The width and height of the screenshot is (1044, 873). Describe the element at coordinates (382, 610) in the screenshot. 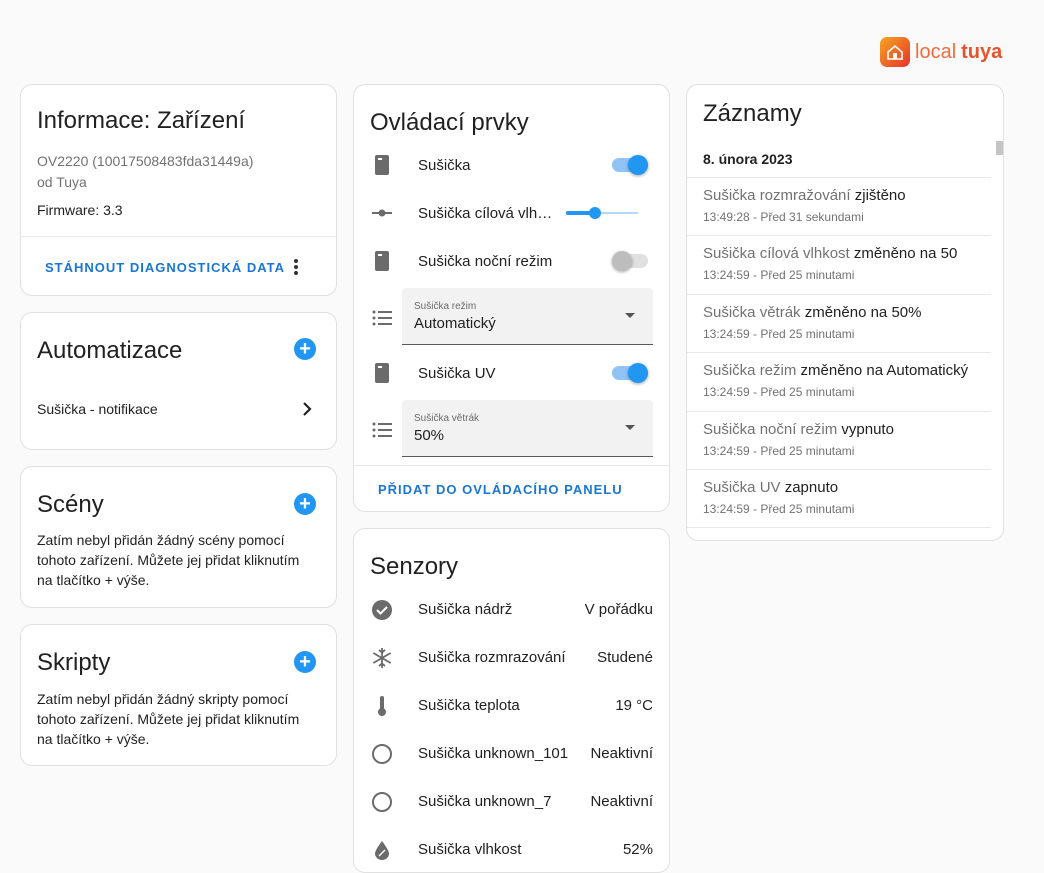

I see `check-circle-icon` at that location.